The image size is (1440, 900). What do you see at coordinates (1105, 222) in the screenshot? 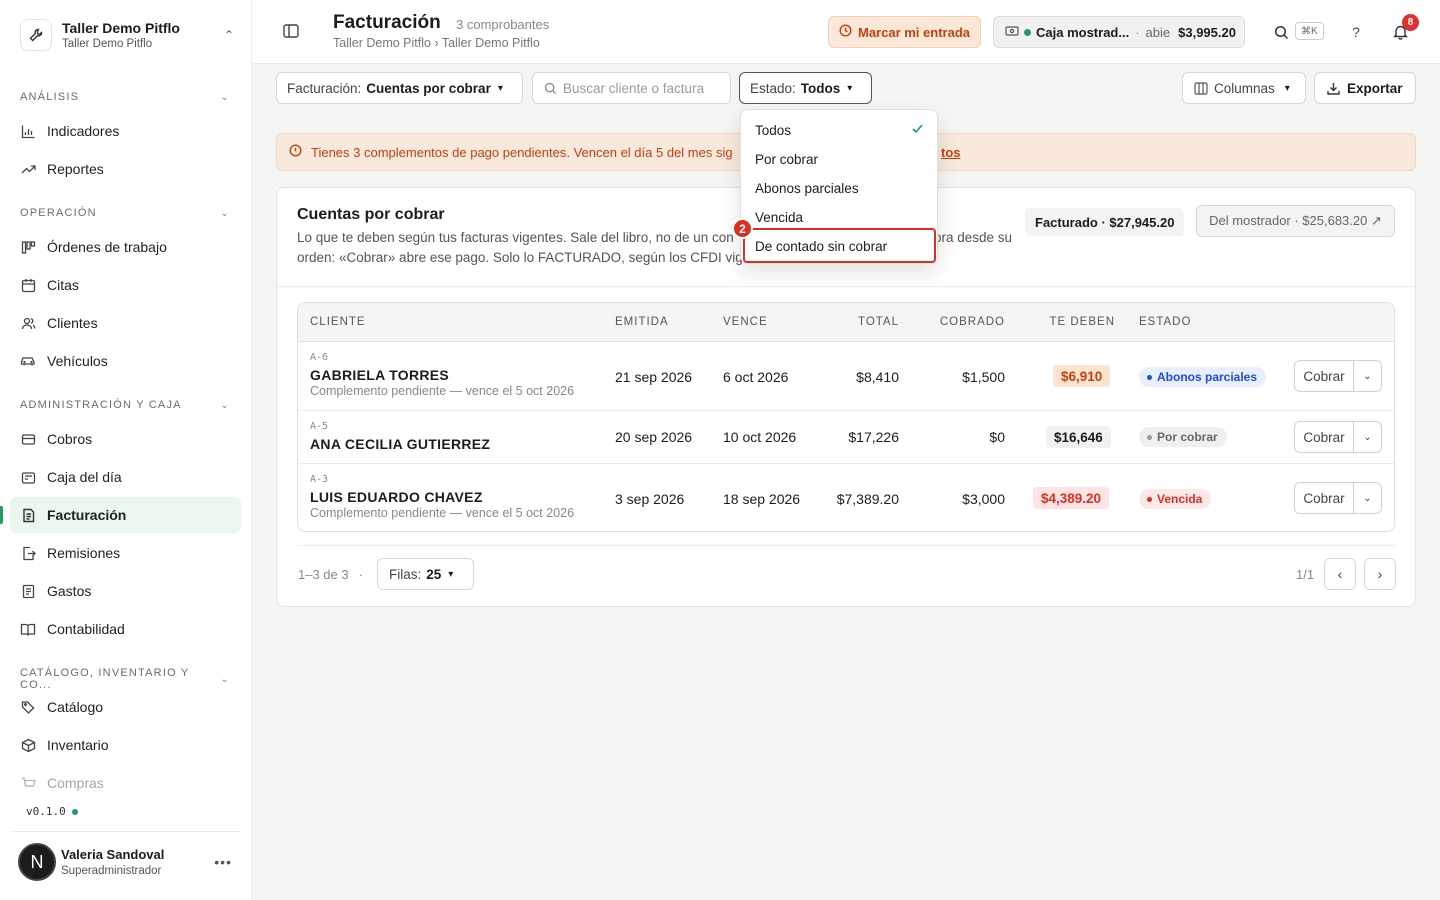
I see `facturado-total: Facturado · $27,945.20` at bounding box center [1105, 222].